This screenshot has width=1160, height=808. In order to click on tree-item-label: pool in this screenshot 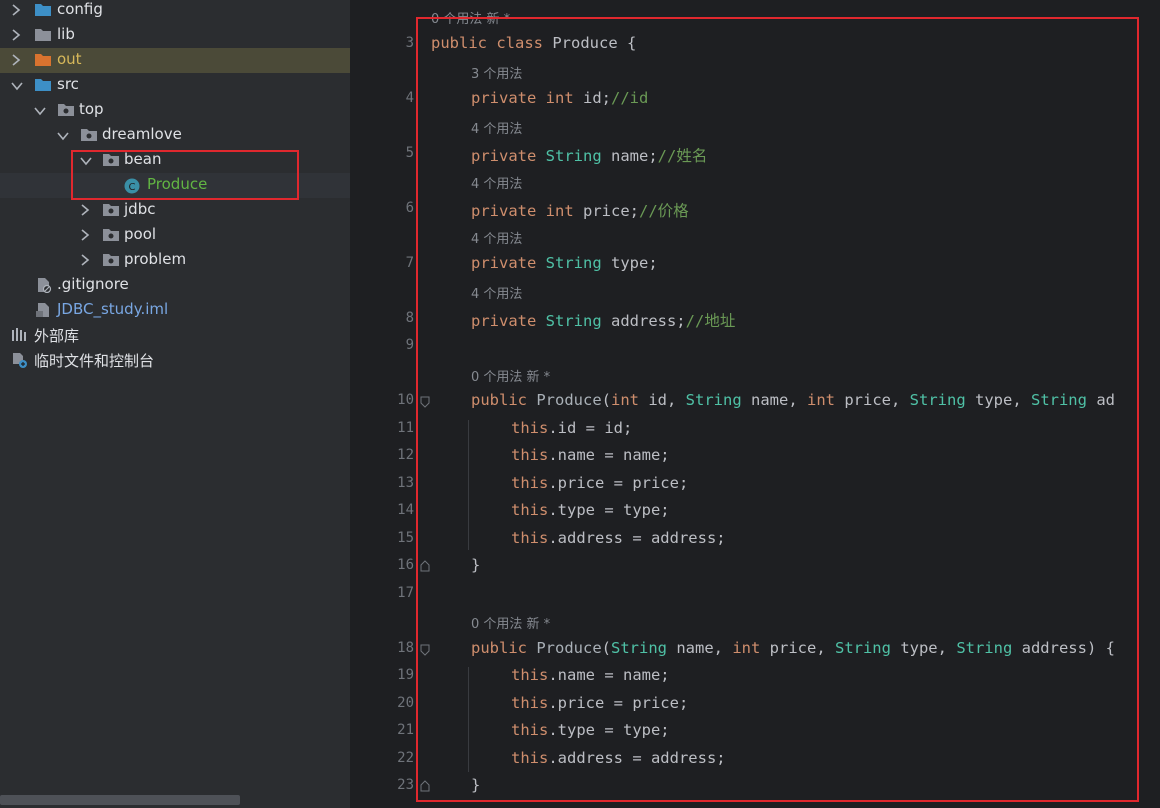, I will do `click(140, 234)`.